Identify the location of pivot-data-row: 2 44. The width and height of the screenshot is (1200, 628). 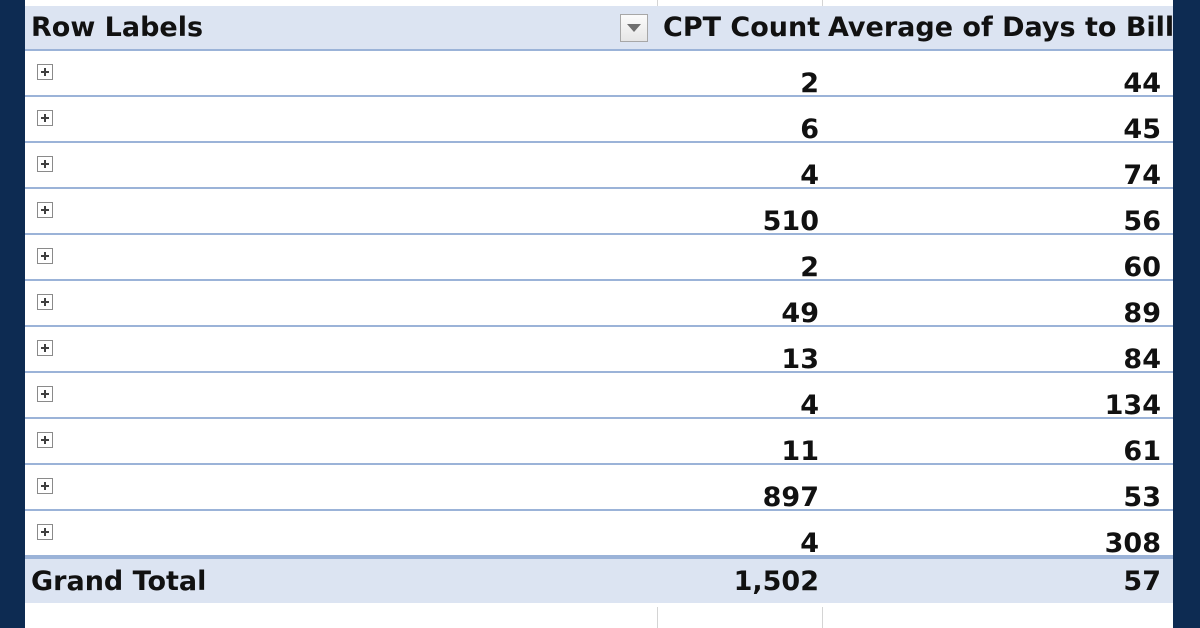
(599, 75).